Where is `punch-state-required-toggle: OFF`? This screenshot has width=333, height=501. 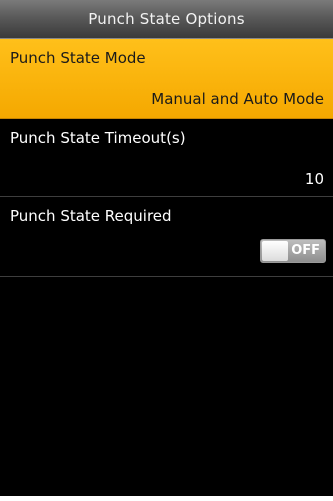
punch-state-required-toggle: OFF is located at coordinates (293, 251).